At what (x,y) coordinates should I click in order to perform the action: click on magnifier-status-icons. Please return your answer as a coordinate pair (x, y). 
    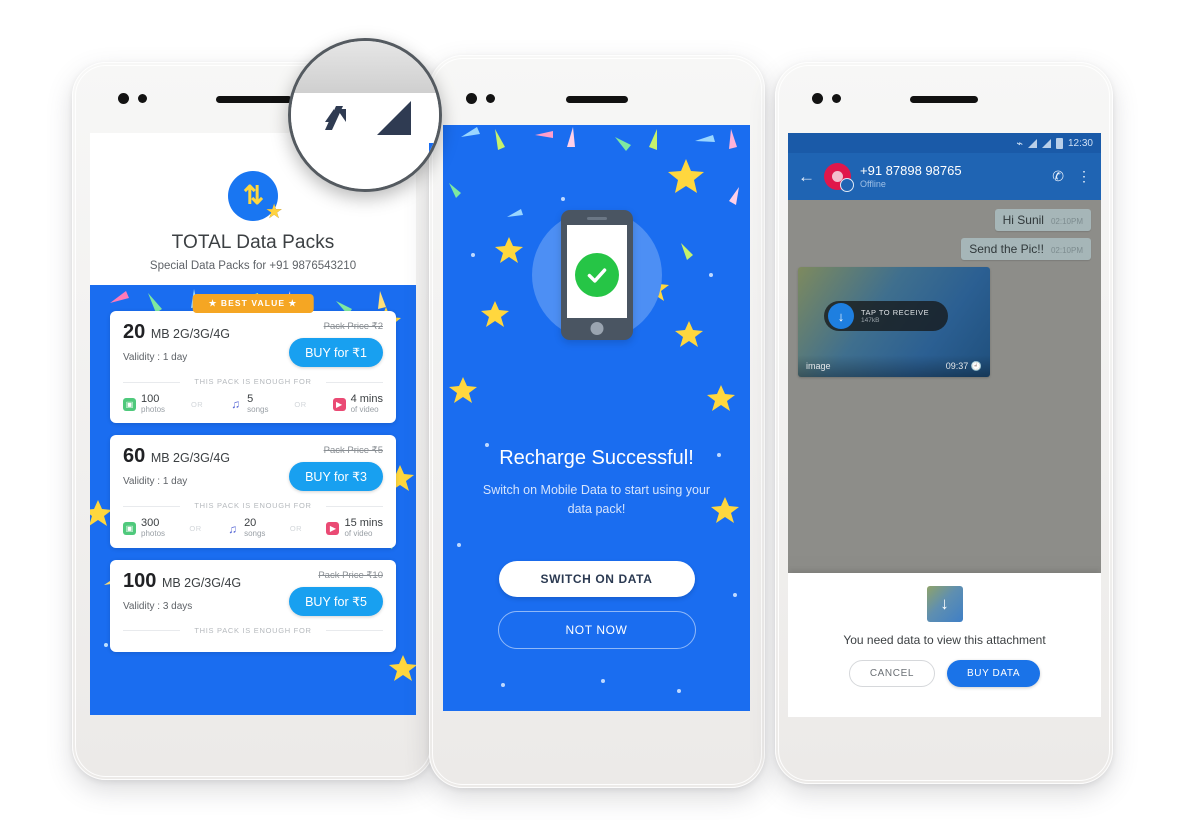
    Looking at the image, I should click on (365, 118).